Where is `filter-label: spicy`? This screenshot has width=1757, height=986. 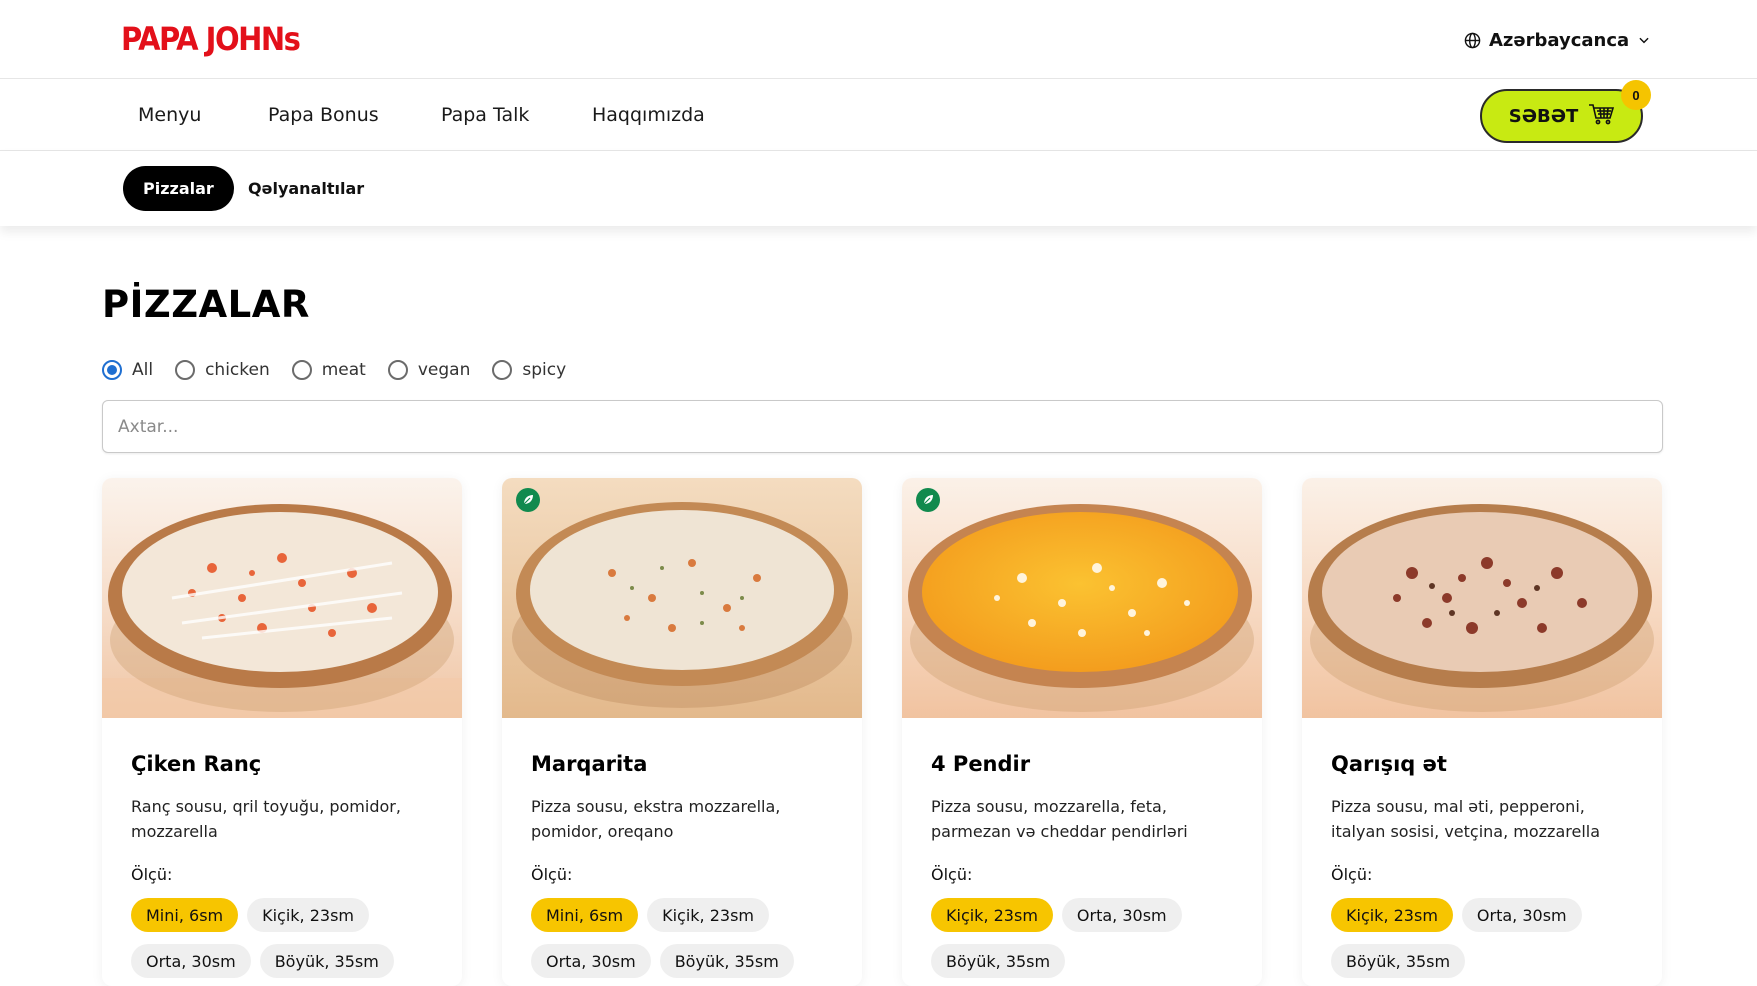 filter-label: spicy is located at coordinates (544, 370).